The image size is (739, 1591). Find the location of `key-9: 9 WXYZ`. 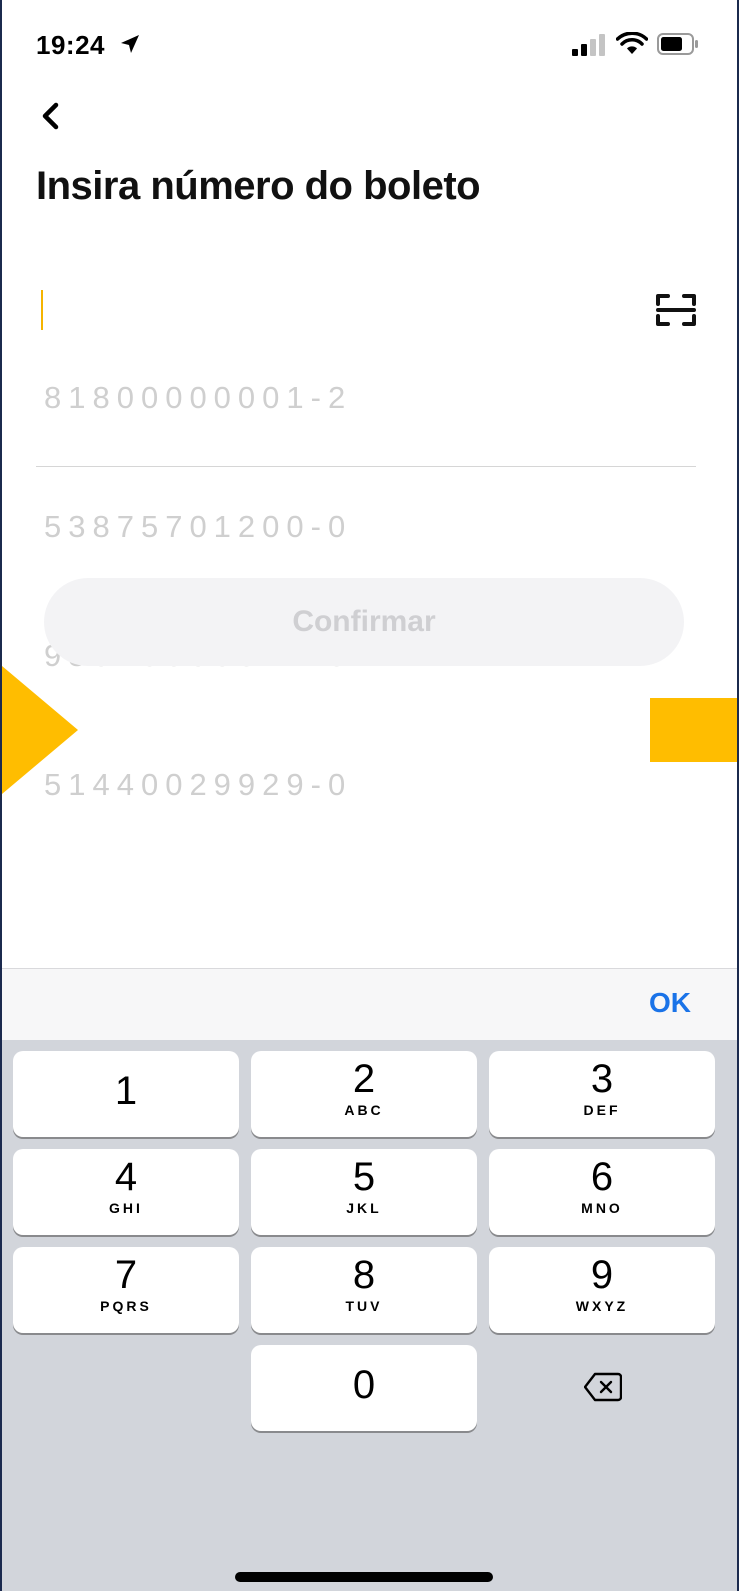

key-9: 9 WXYZ is located at coordinates (602, 1290).